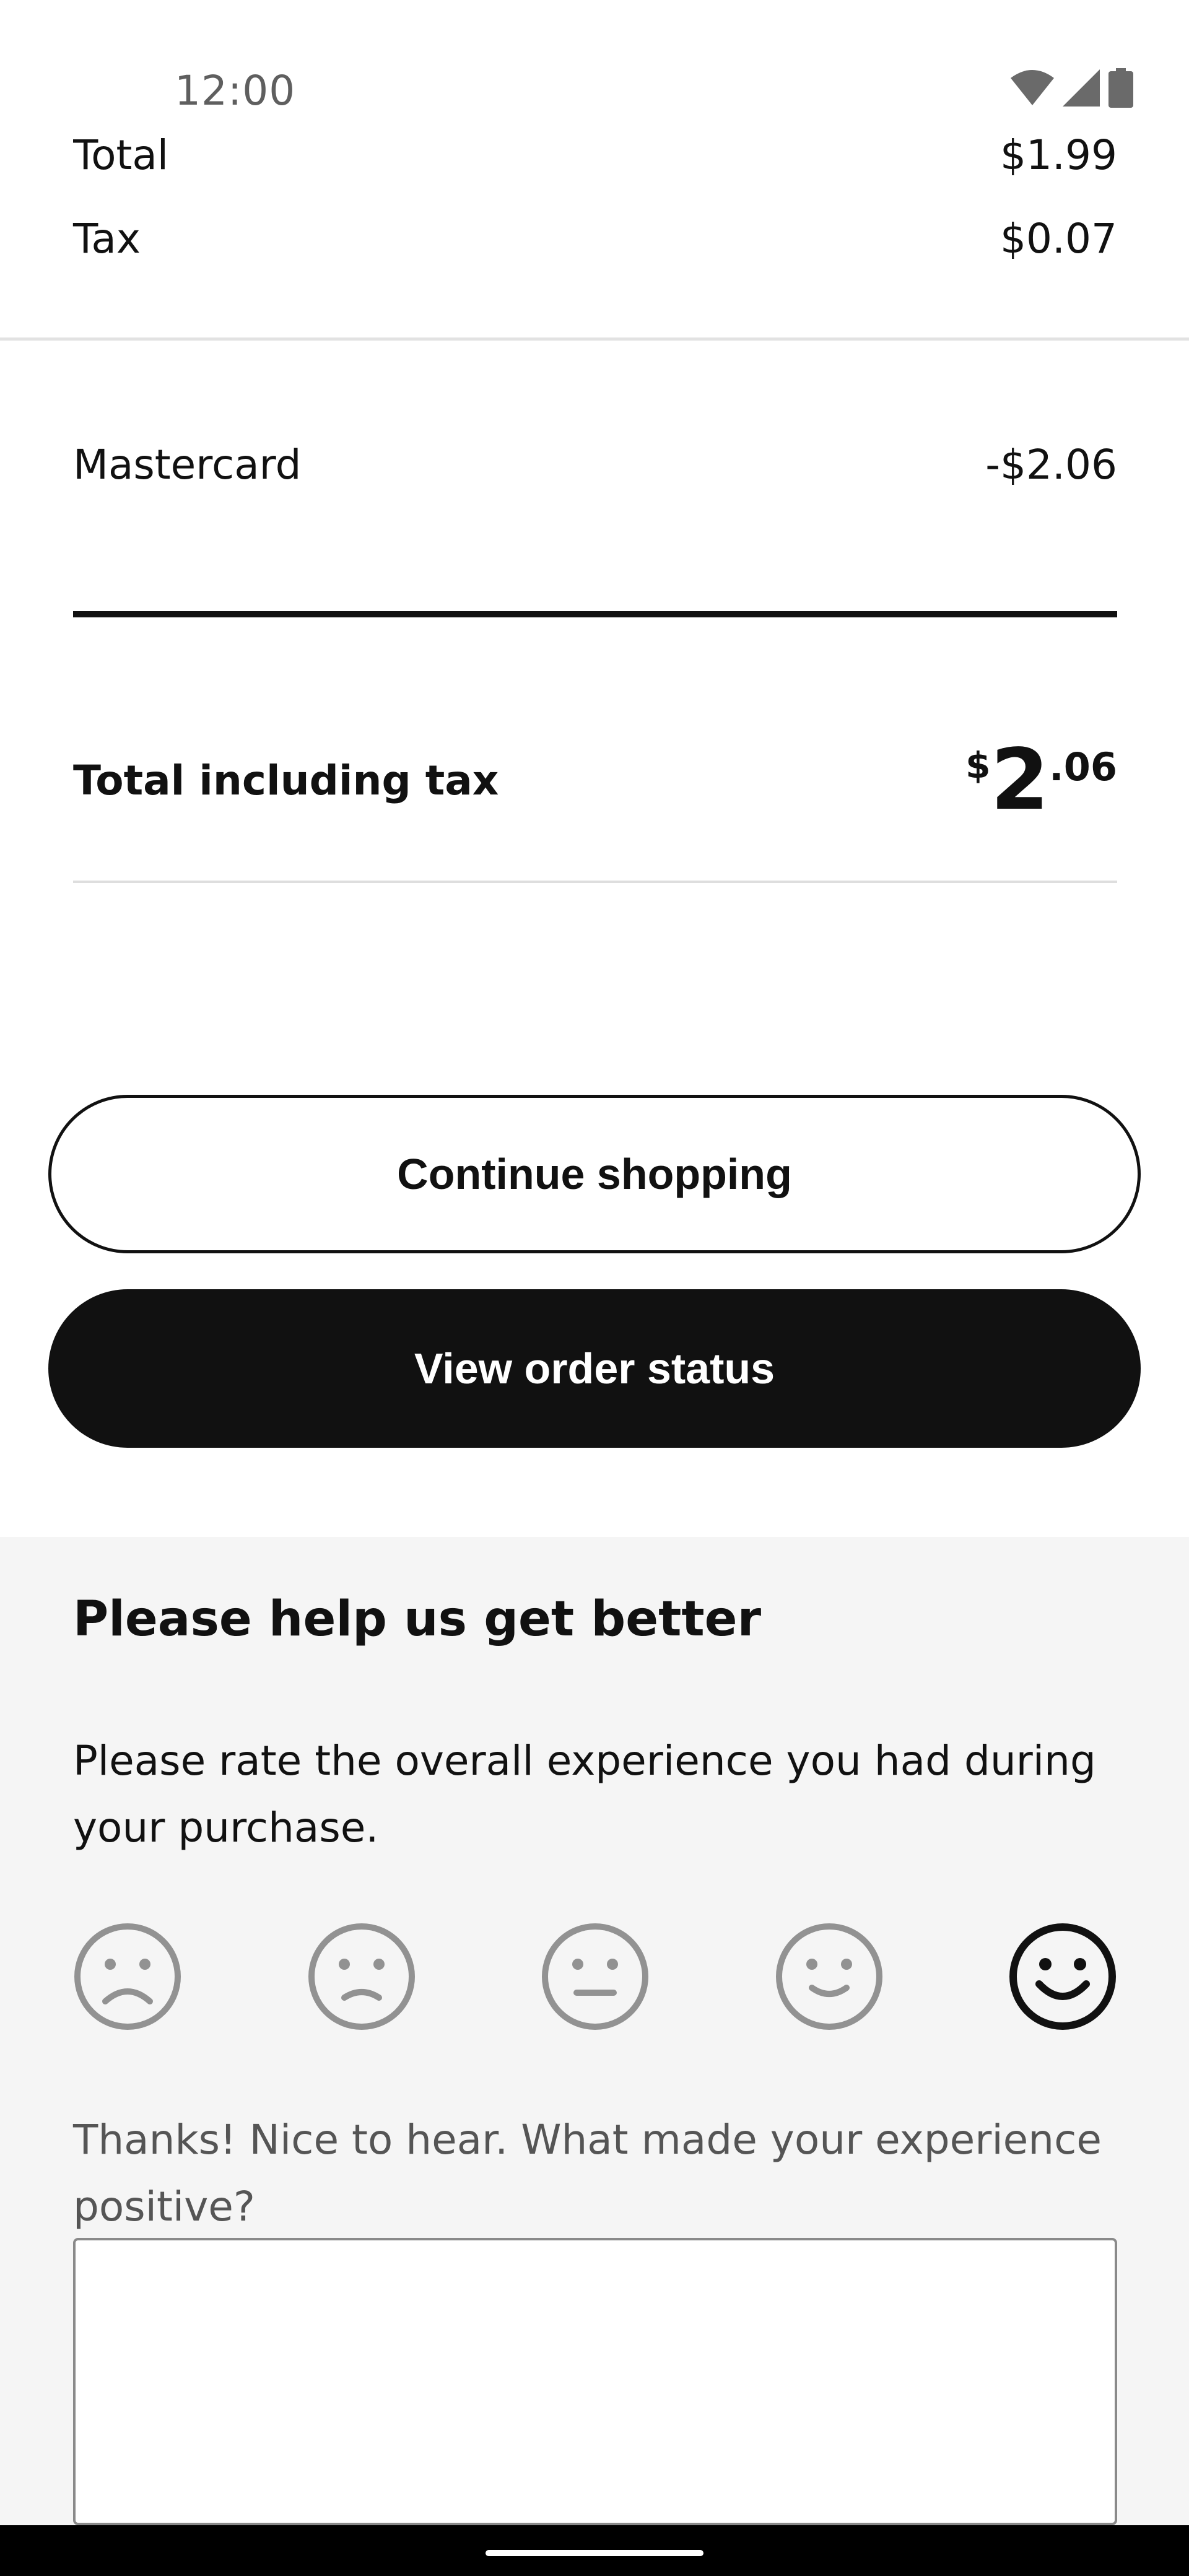  I want to click on status-icons, so click(1072, 88).